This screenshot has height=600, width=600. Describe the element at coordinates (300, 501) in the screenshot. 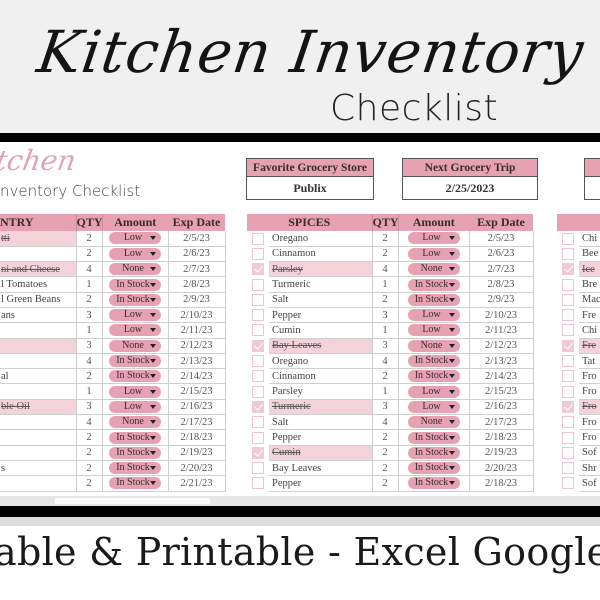

I see `horizontal-scrollbar` at that location.